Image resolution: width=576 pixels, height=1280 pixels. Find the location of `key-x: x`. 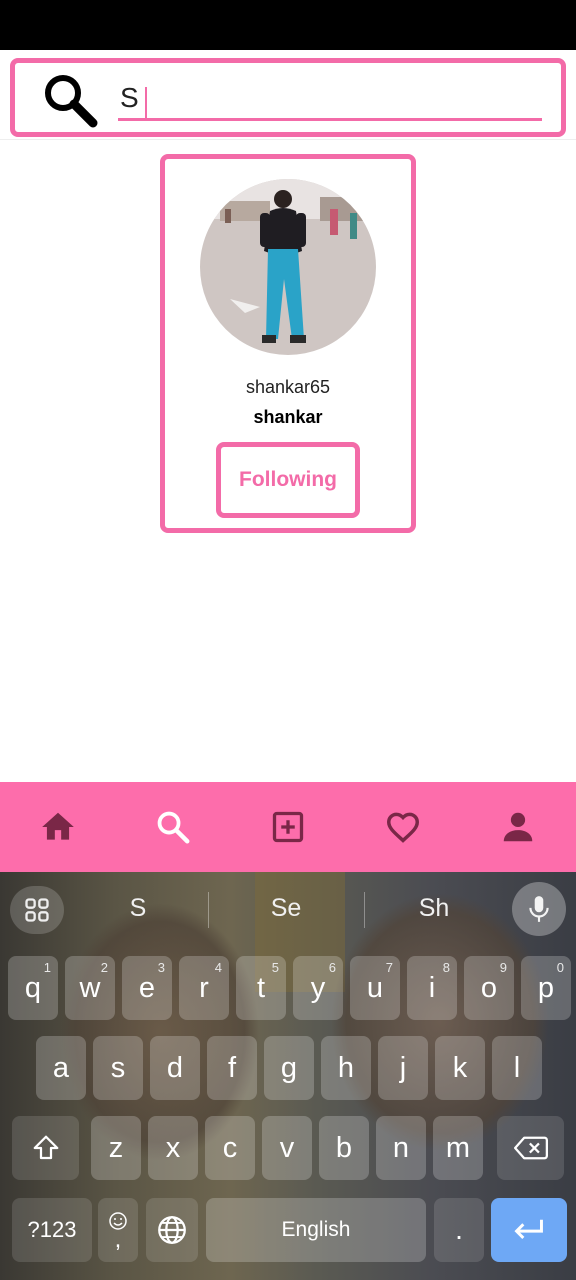

key-x: x is located at coordinates (173, 1148).